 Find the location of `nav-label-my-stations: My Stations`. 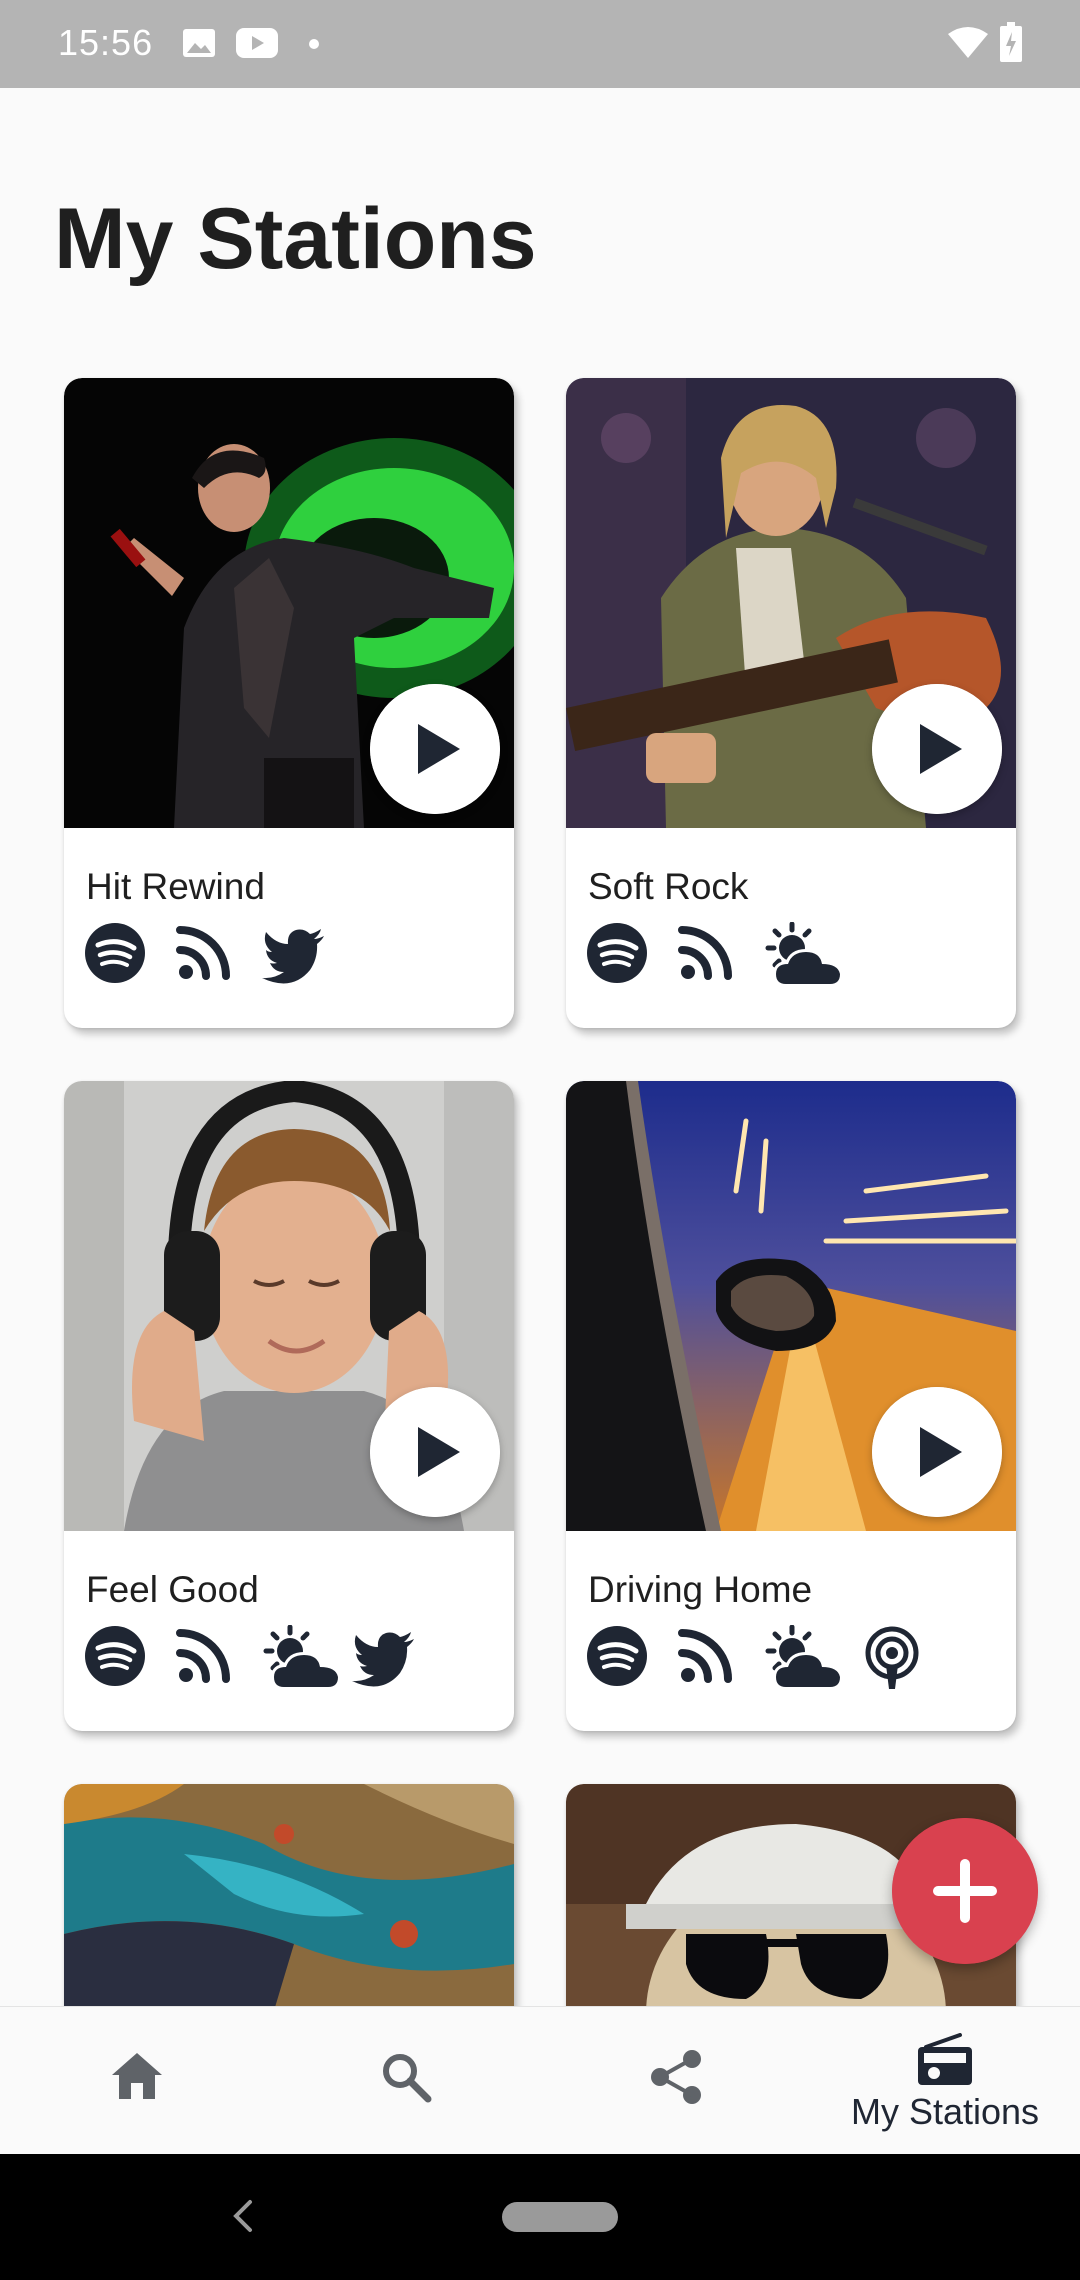

nav-label-my-stations: My Stations is located at coordinates (945, 2111).